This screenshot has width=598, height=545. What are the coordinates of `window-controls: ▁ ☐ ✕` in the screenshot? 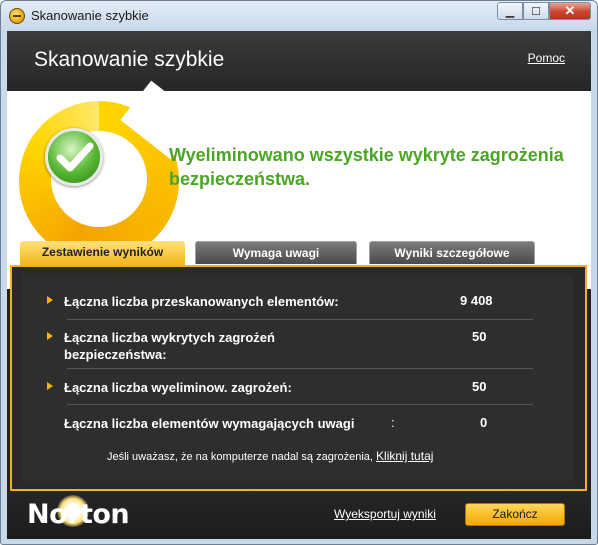 It's located at (544, 12).